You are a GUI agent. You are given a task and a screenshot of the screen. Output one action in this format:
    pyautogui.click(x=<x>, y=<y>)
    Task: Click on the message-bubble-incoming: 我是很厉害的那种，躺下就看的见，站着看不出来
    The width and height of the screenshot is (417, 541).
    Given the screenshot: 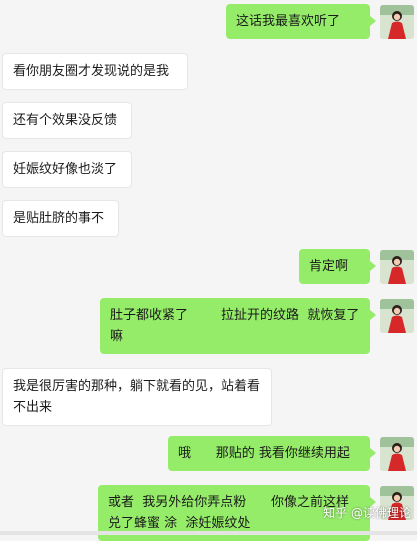 What is the action you would take?
    pyautogui.click(x=137, y=397)
    